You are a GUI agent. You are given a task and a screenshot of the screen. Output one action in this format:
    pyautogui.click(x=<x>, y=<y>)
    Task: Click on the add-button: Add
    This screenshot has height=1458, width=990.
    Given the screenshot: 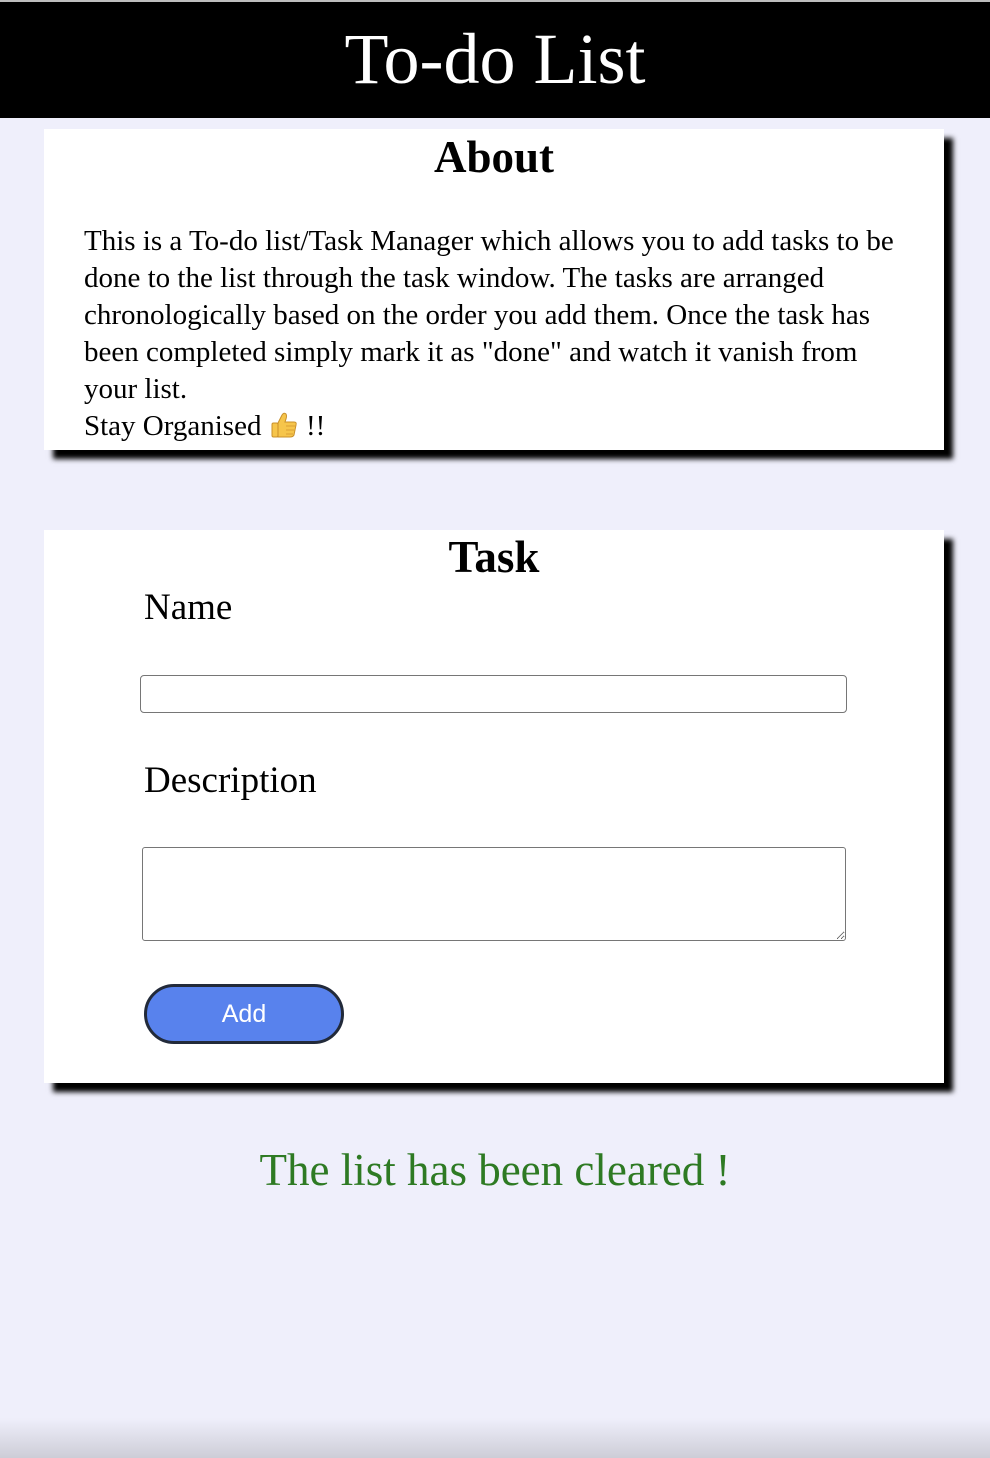 What is the action you would take?
    pyautogui.click(x=244, y=1014)
    